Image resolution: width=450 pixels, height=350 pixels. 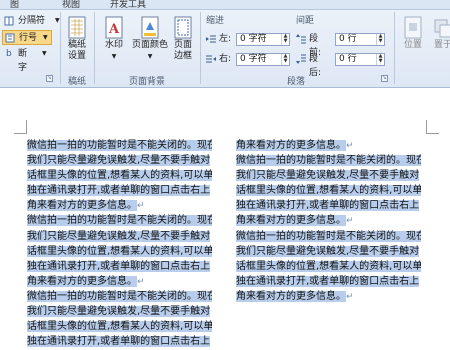 I want to click on spacing-before-value: 0 行, so click(x=348, y=39).